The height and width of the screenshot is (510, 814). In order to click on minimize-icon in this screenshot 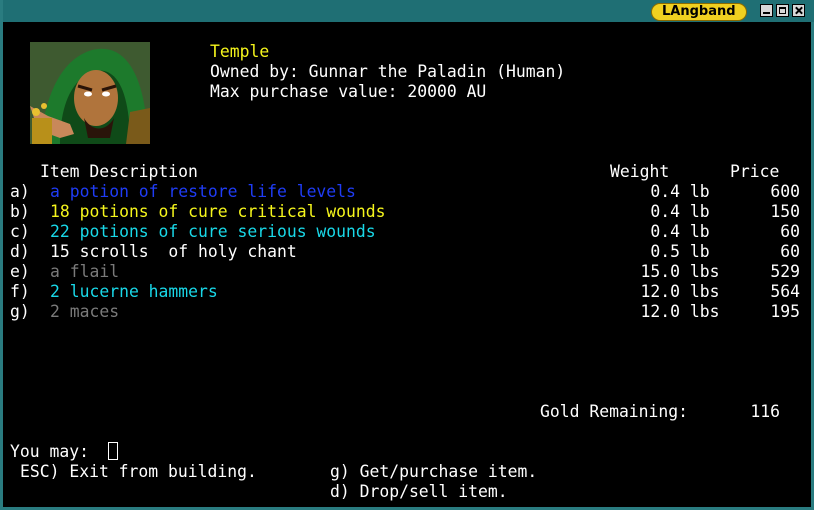, I will do `click(766, 10)`.